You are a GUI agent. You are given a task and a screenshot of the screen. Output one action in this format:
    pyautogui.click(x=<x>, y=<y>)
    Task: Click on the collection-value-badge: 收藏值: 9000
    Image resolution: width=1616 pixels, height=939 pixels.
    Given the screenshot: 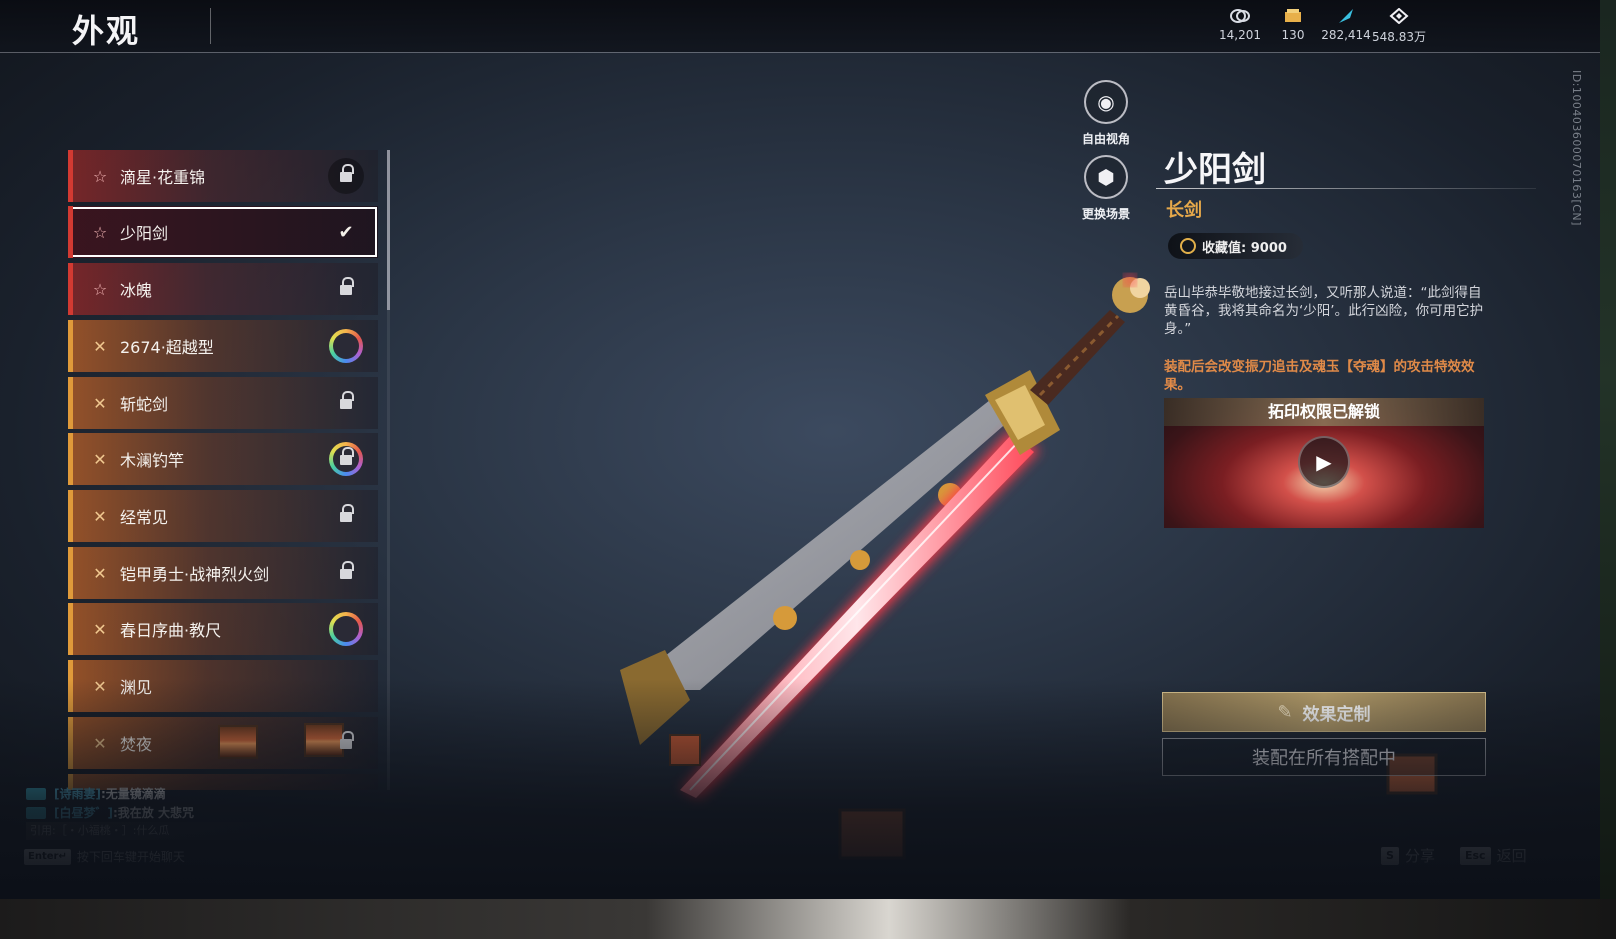 What is the action you would take?
    pyautogui.click(x=1235, y=246)
    